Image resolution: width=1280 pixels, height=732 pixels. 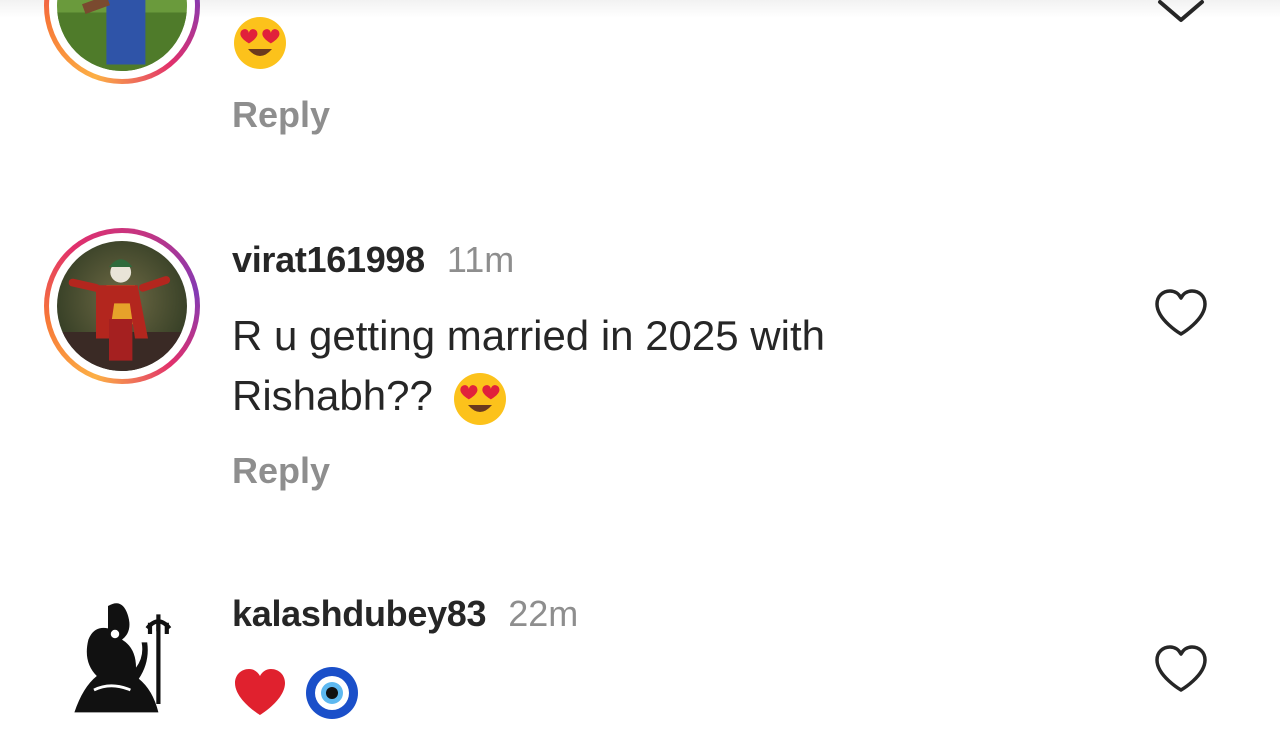 I want to click on username: virat161998, so click(x=328, y=259).